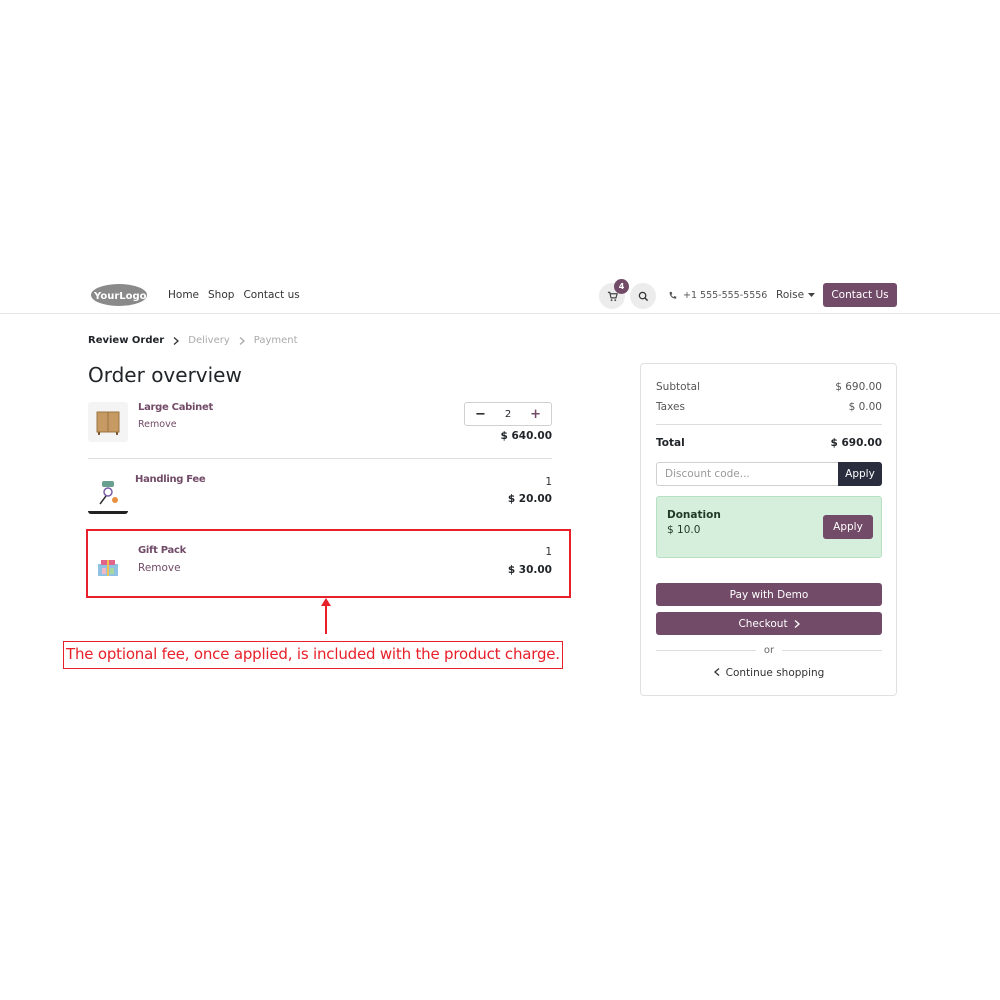 The width and height of the screenshot is (1000, 1000). Describe the element at coordinates (221, 295) in the screenshot. I see `nav-shop: Shop` at that location.